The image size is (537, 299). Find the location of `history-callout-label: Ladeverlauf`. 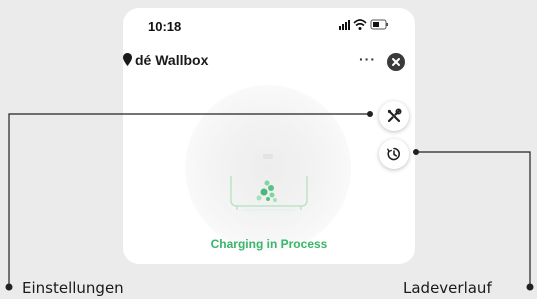

history-callout-label: Ladeverlauf is located at coordinates (447, 288).